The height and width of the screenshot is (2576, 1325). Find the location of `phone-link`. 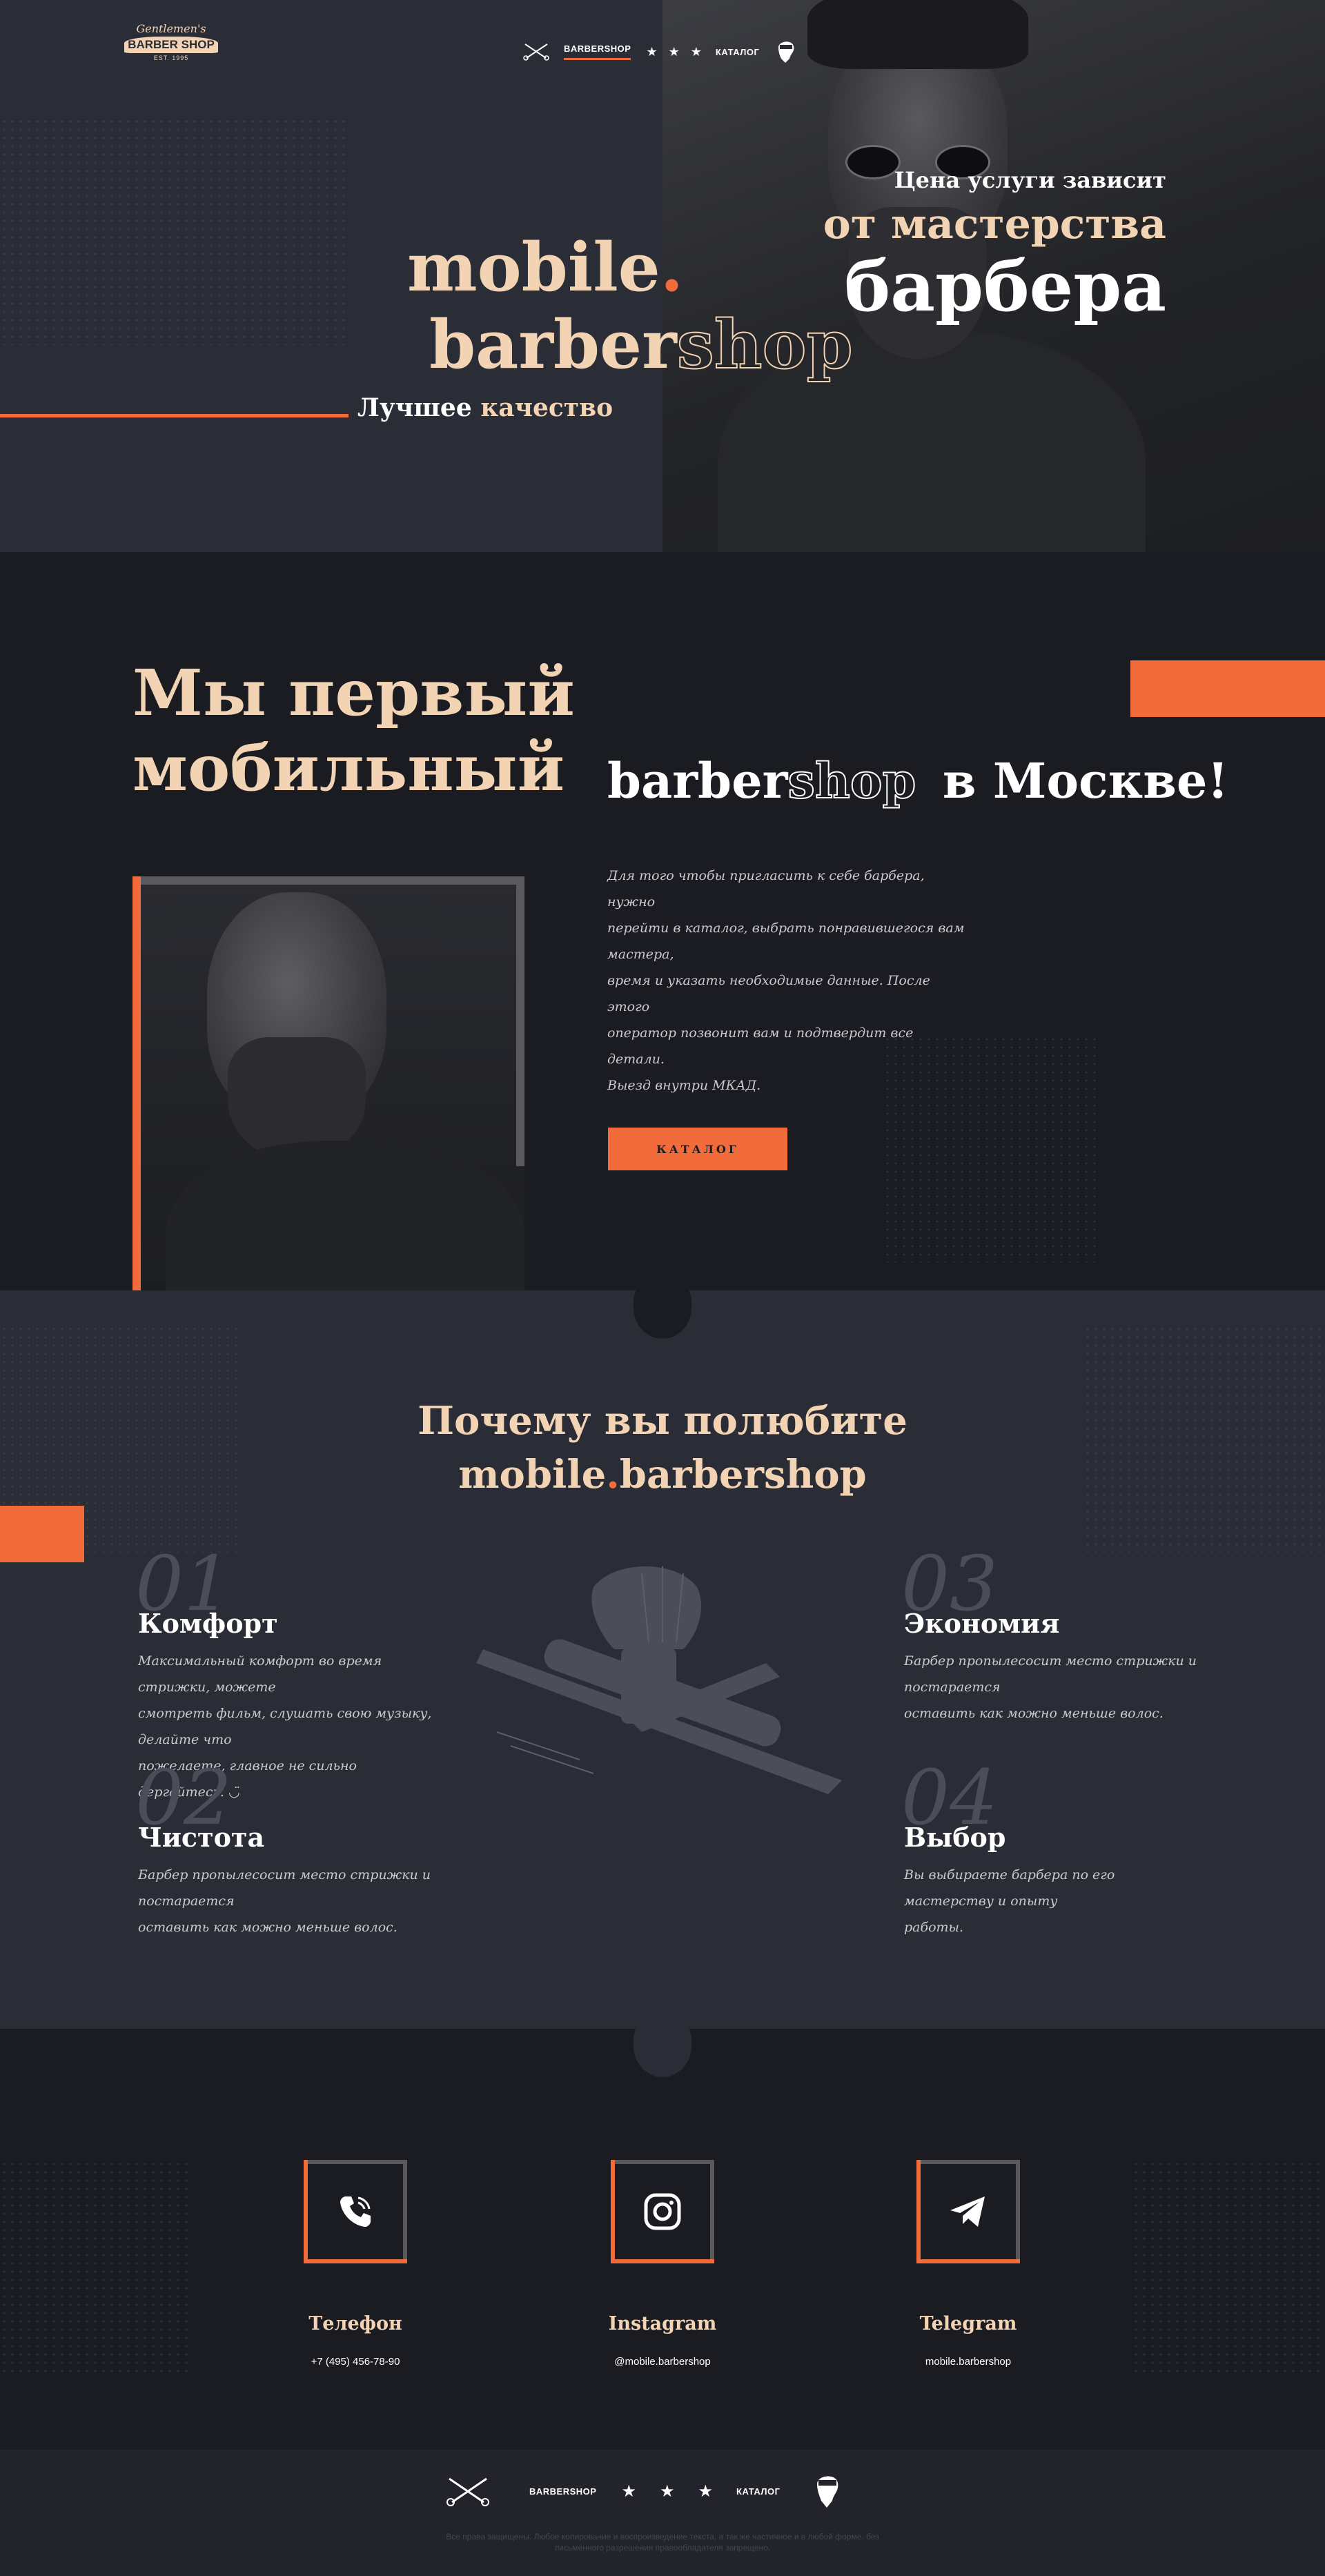

phone-link is located at coordinates (355, 2211).